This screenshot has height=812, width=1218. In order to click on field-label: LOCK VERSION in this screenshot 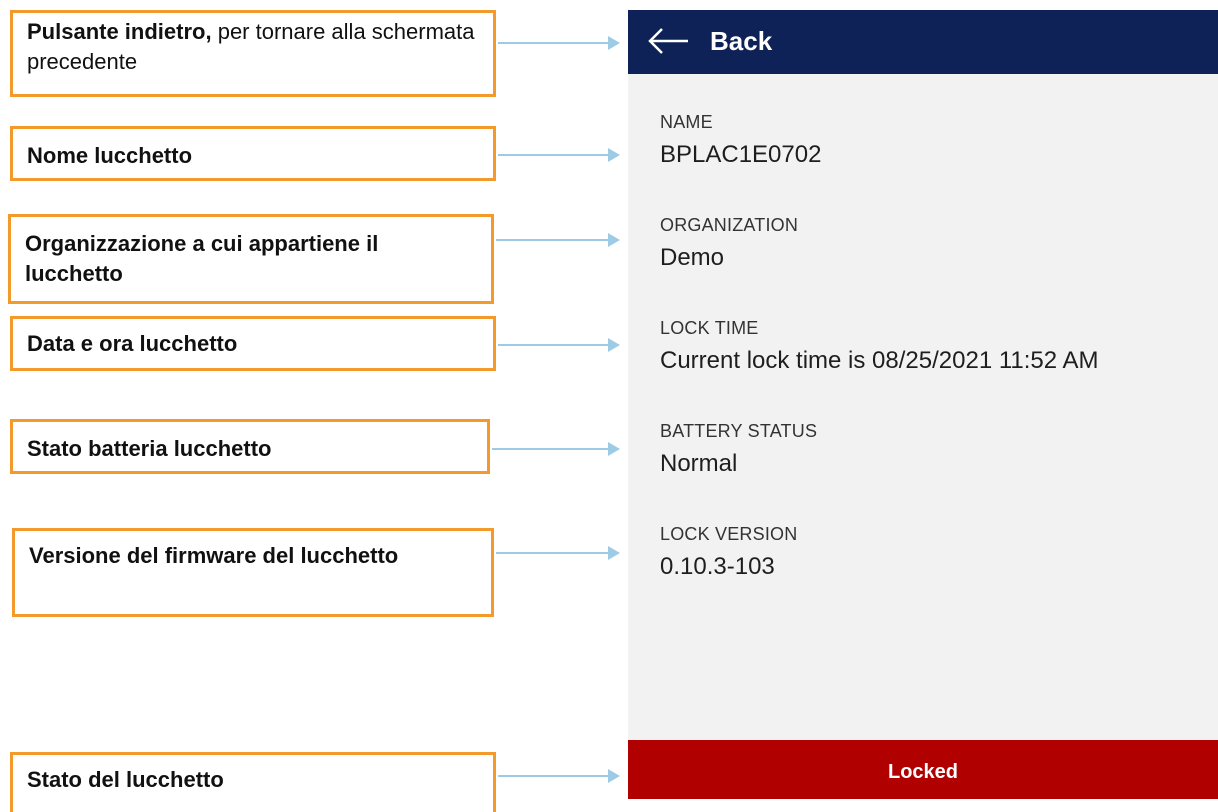, I will do `click(729, 534)`.